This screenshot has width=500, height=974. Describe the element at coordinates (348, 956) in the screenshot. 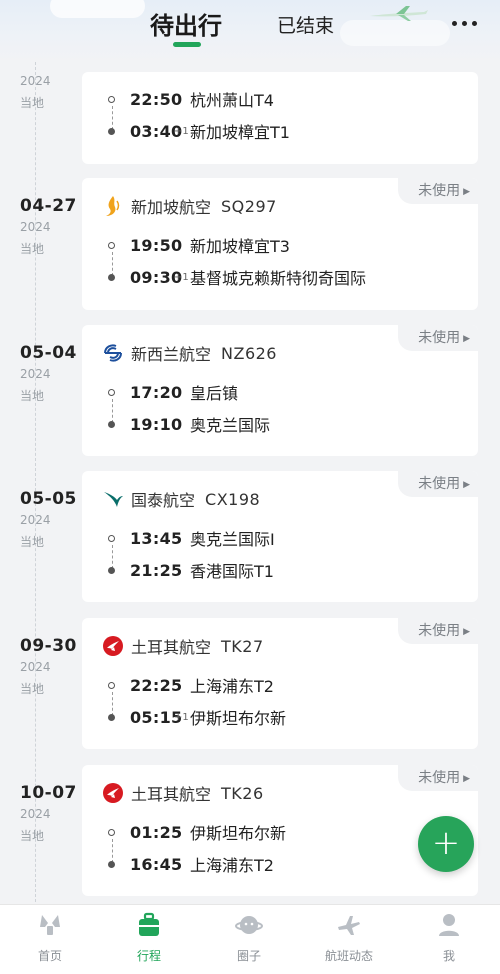

I see `nav-flight-status-label: 航班动态` at that location.